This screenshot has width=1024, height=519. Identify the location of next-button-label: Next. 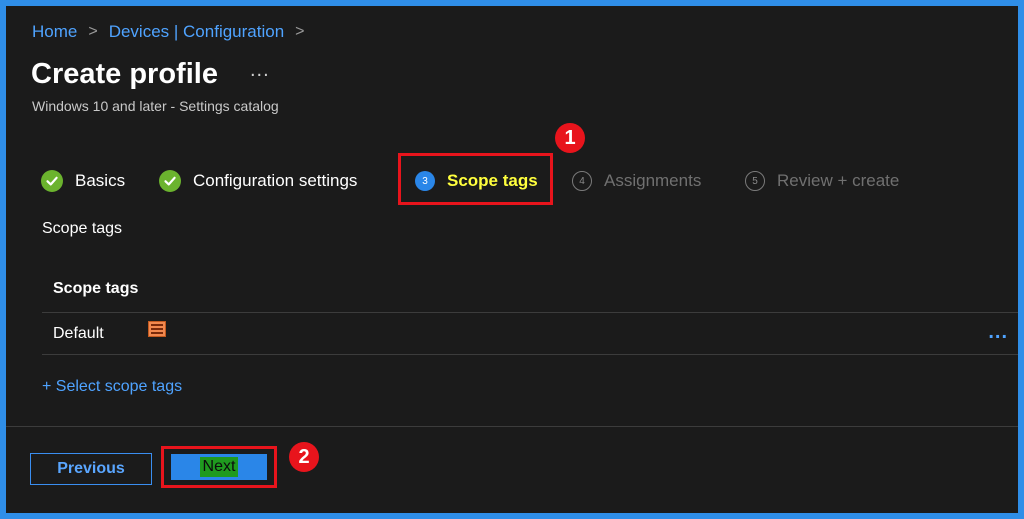
(219, 467).